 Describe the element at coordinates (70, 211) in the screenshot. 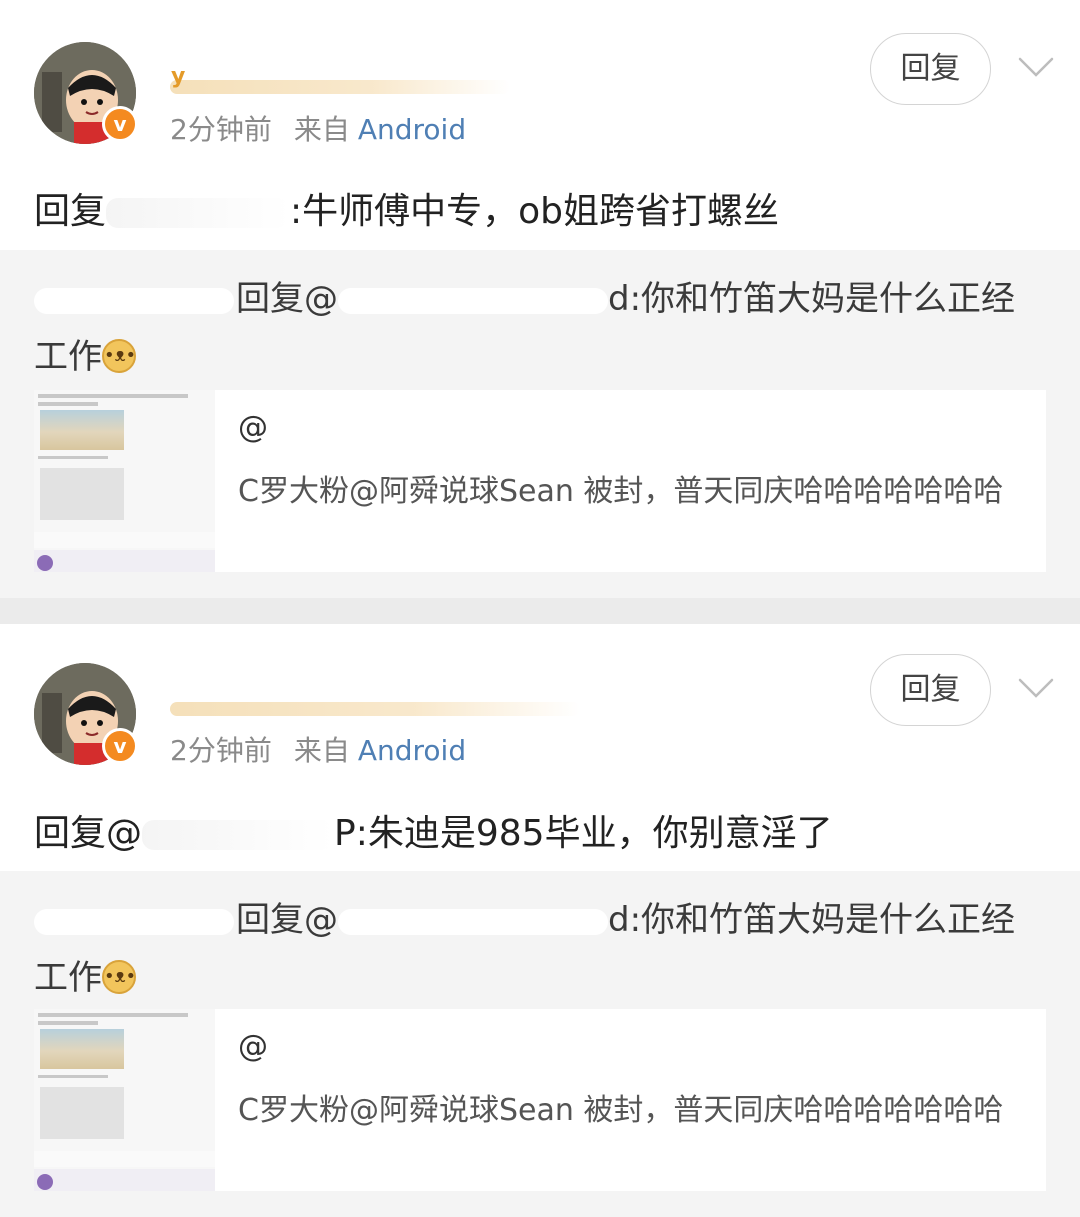

I see `reply-prefix: 回复` at that location.